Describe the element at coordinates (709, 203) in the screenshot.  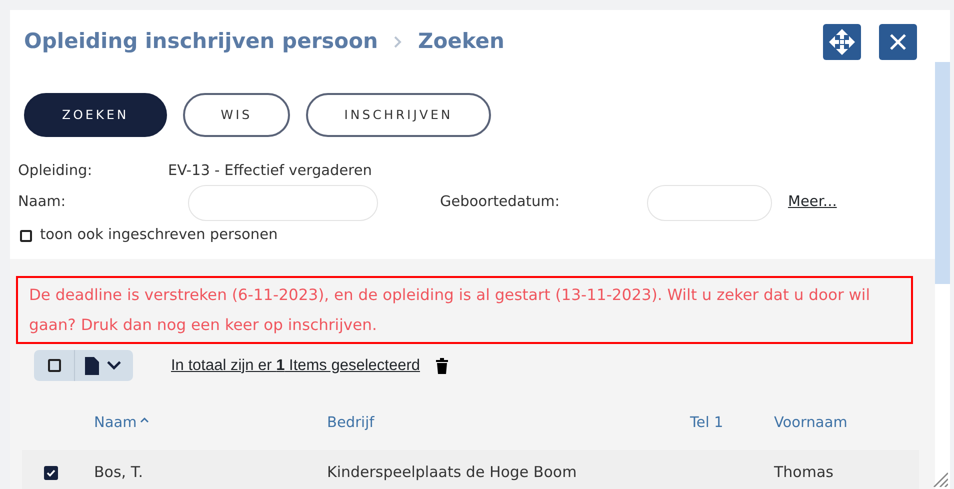
I see `birthdate-input` at that location.